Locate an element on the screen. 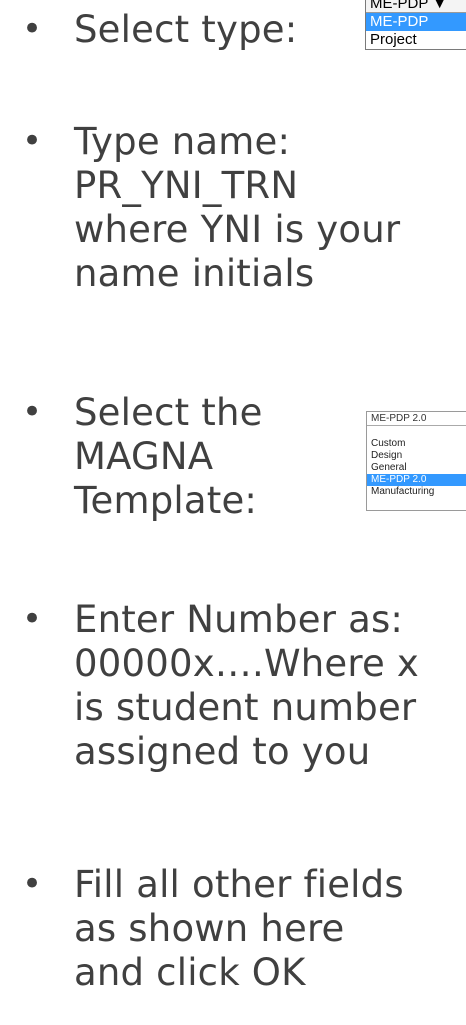  instruction-line: Enter Number as: is located at coordinates (239, 619).